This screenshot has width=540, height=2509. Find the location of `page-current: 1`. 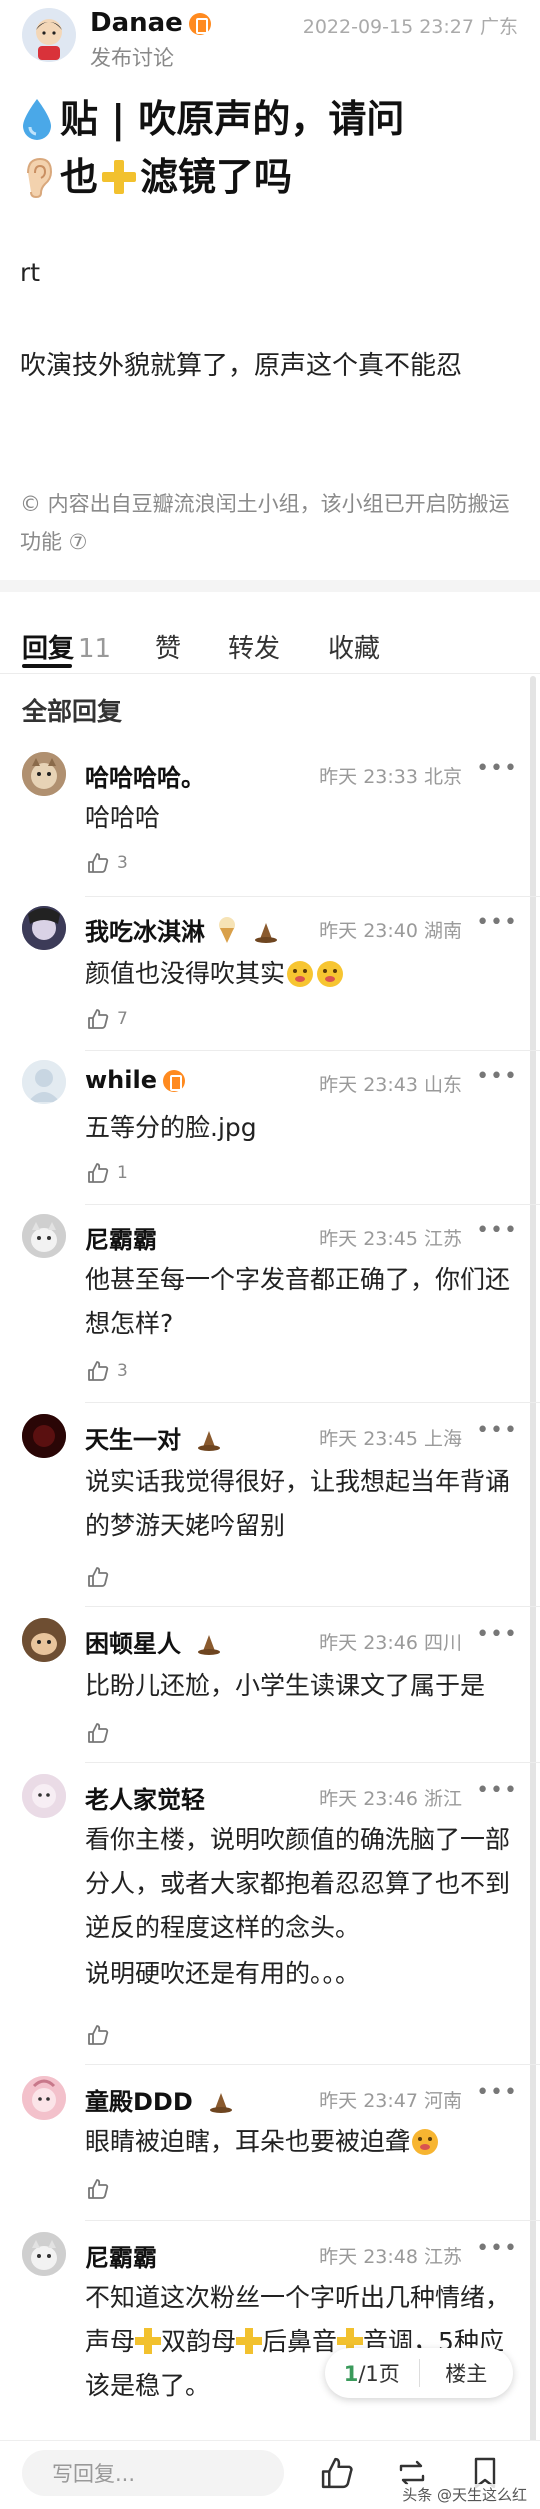

page-current: 1 is located at coordinates (351, 2374).